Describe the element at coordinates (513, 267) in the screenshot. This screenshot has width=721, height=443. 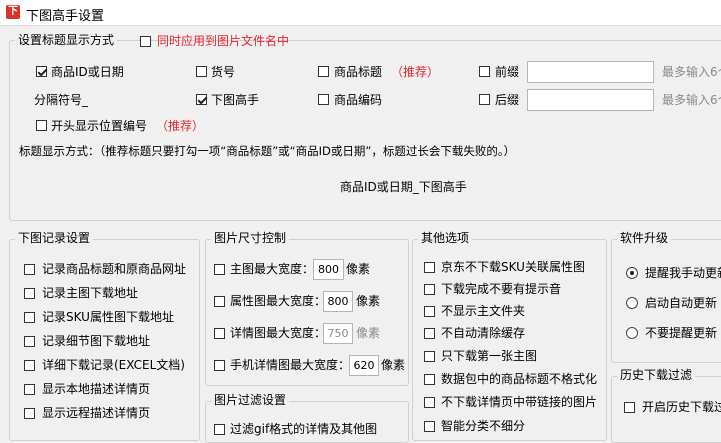
I see `jd-no-sku-label: 京东不下载SKU关联属性图` at that location.